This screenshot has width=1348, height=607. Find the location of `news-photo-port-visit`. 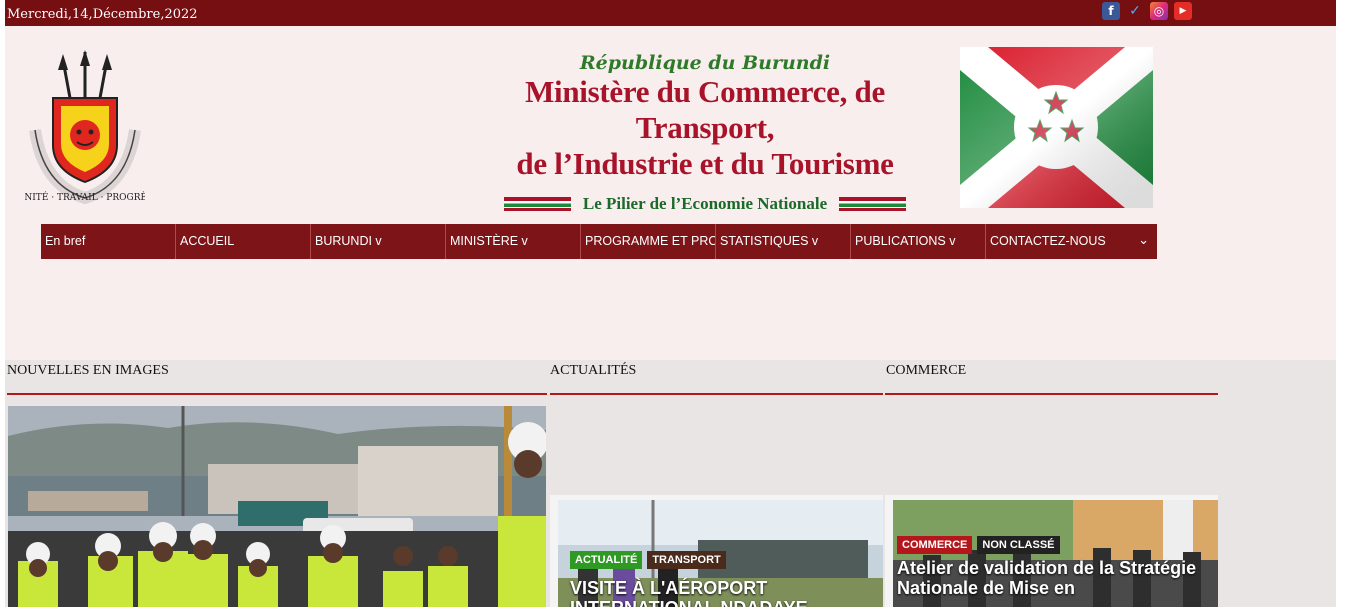

news-photo-port-visit is located at coordinates (277, 506).